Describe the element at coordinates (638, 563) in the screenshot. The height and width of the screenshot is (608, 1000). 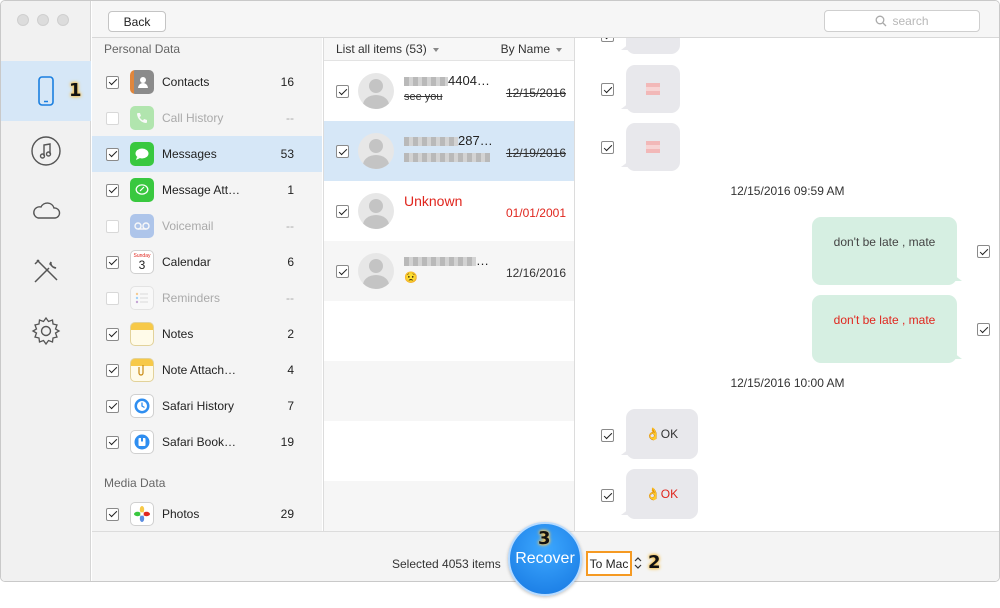
I see `updown-chevron-icon` at that location.